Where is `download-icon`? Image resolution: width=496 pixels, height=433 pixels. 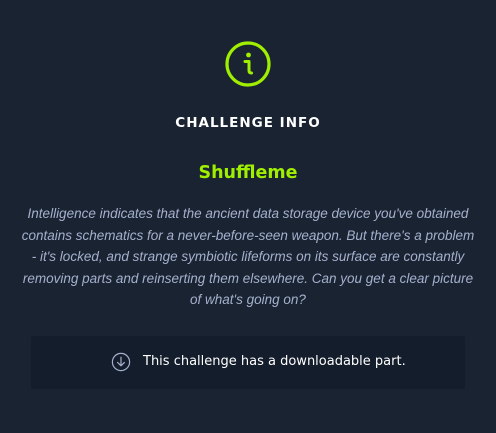 download-icon is located at coordinates (121, 362).